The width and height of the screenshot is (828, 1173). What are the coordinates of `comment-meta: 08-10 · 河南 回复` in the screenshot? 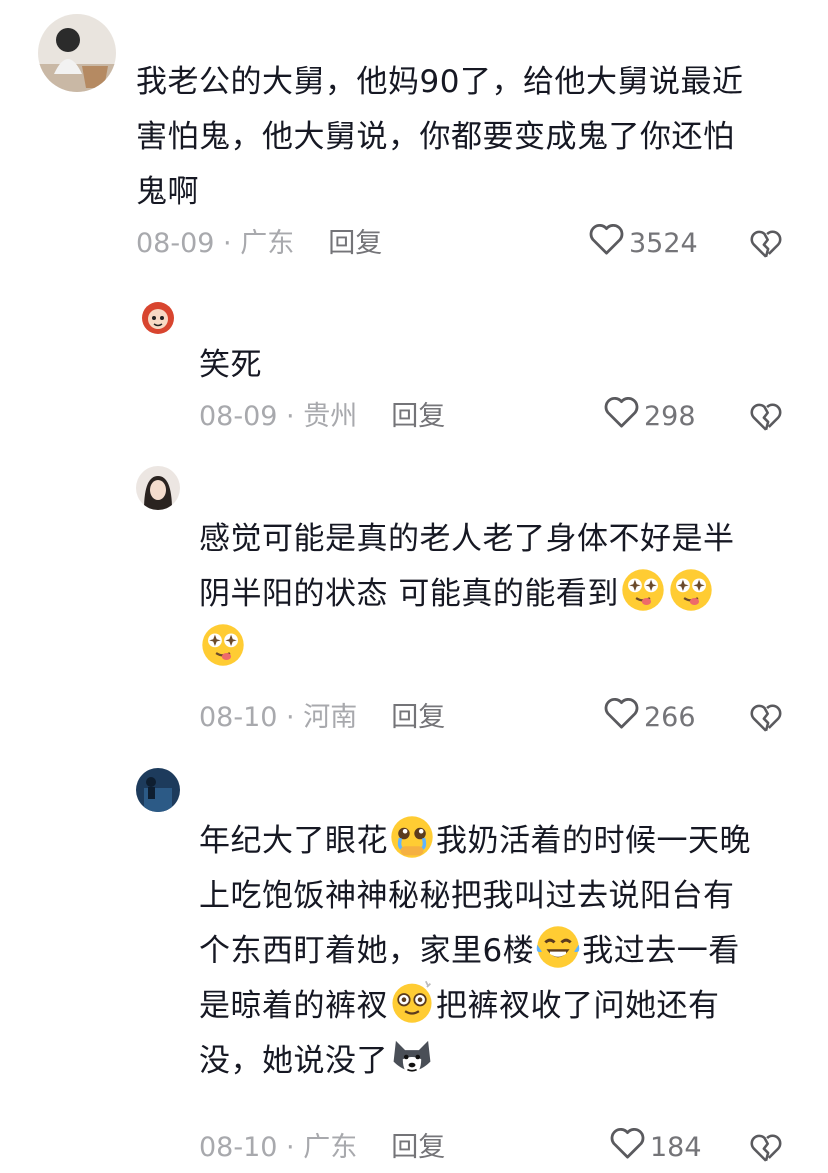 It's located at (322, 718).